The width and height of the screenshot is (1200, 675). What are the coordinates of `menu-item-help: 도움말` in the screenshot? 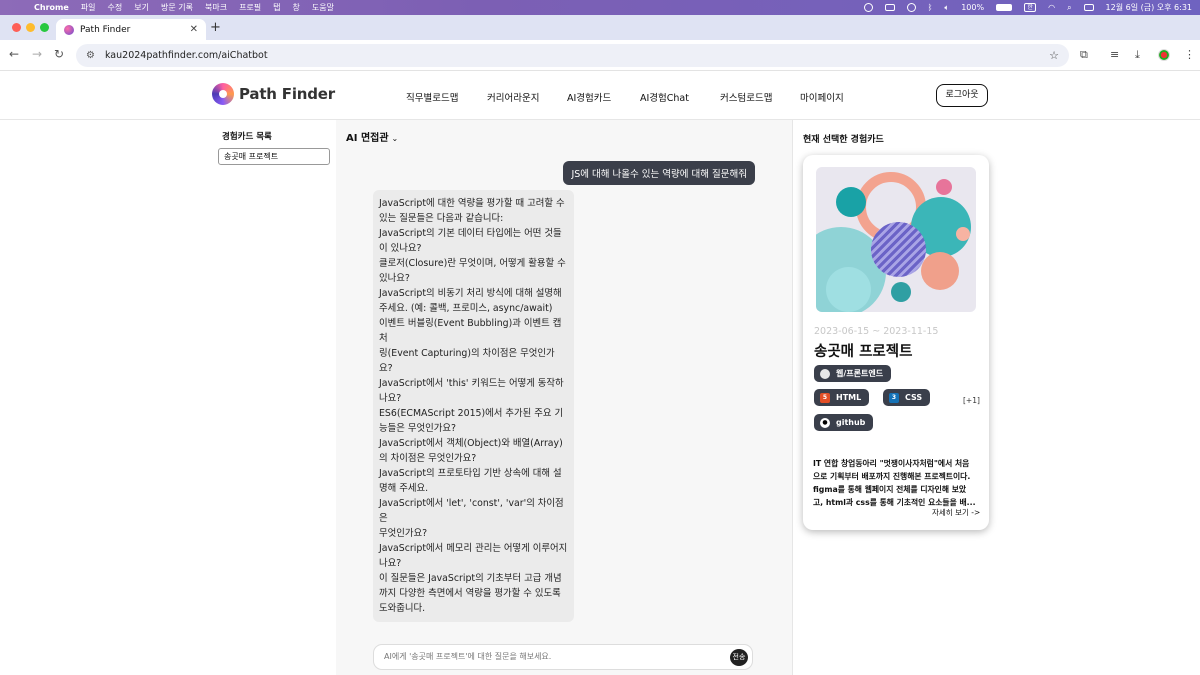 It's located at (323, 7).